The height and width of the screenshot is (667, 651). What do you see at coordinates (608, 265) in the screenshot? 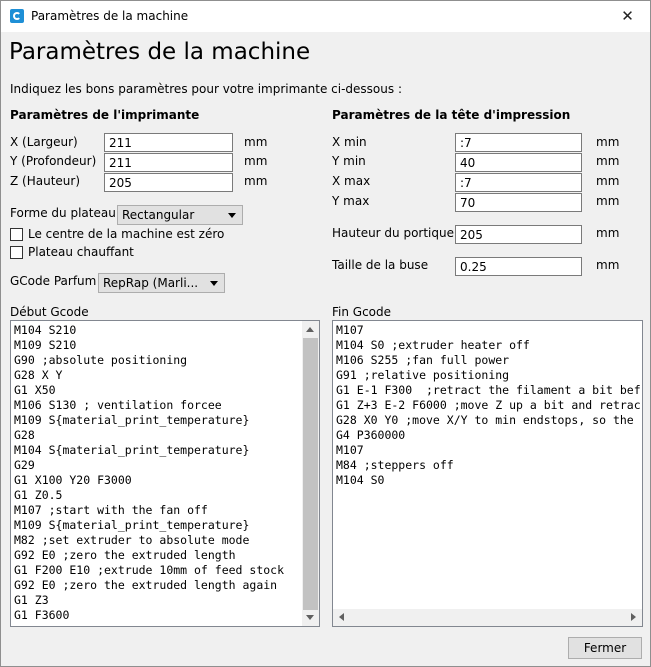
I see `nozzle-size-unit: mm` at bounding box center [608, 265].